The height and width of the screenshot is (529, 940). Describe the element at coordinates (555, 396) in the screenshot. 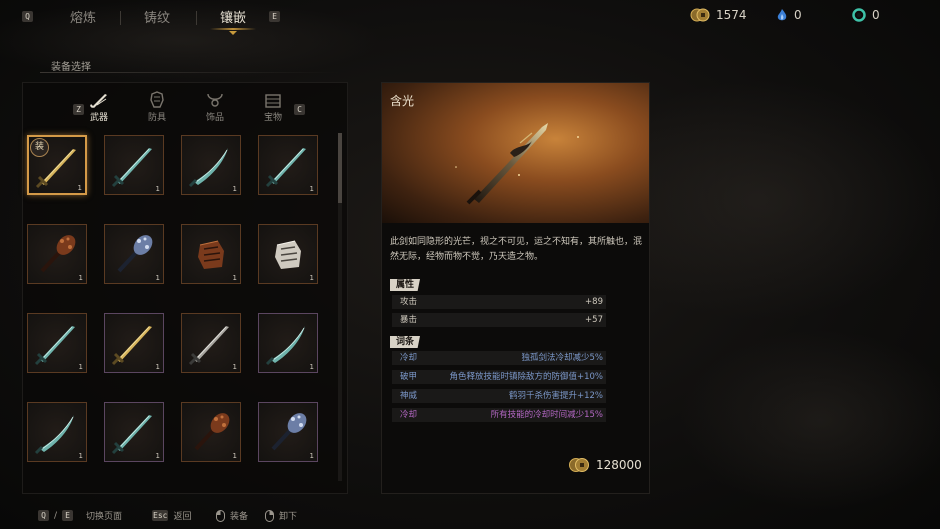

I see `affix-value: 鹤羽千杀伤害提升+12%` at that location.